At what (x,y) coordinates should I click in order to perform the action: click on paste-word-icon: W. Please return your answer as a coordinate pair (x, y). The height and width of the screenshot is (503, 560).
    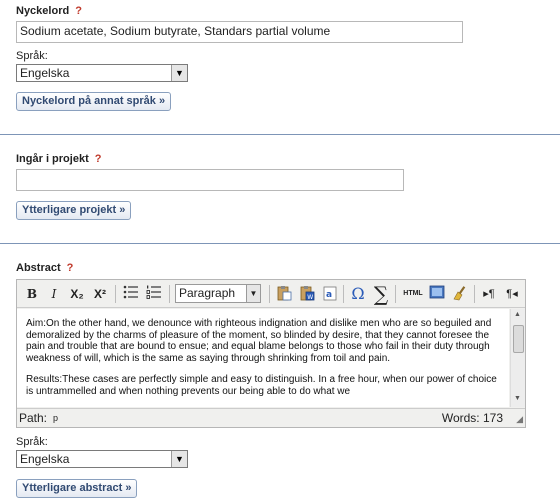
    Looking at the image, I should click on (307, 294).